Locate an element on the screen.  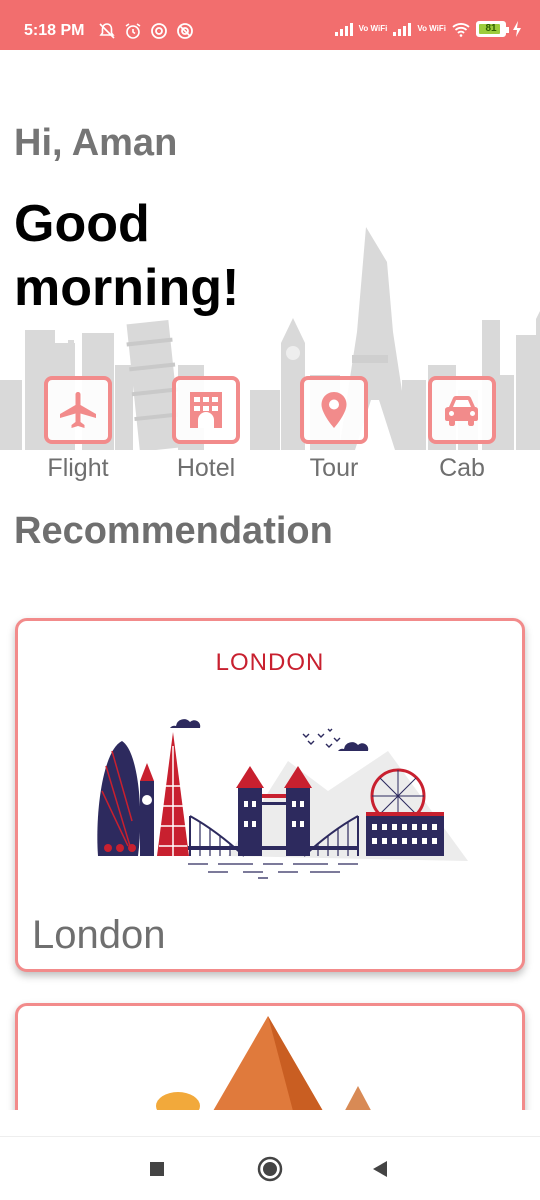
hotel-icon is located at coordinates (206, 410).